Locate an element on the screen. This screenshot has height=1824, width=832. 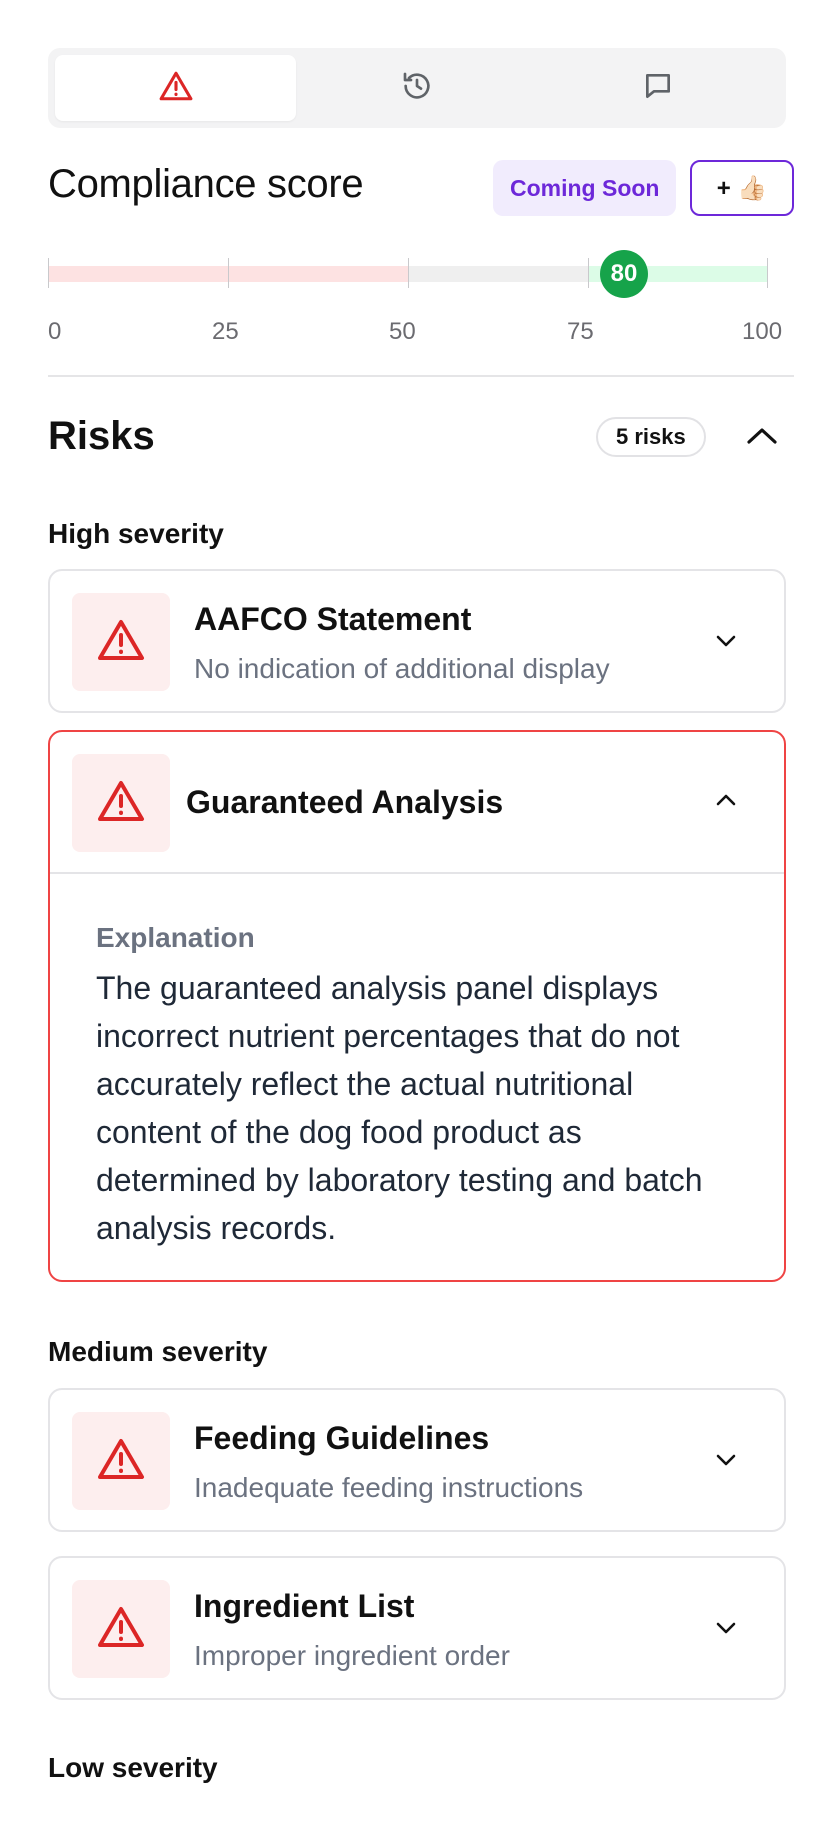
risk-title: Ingredient List is located at coordinates (304, 1606).